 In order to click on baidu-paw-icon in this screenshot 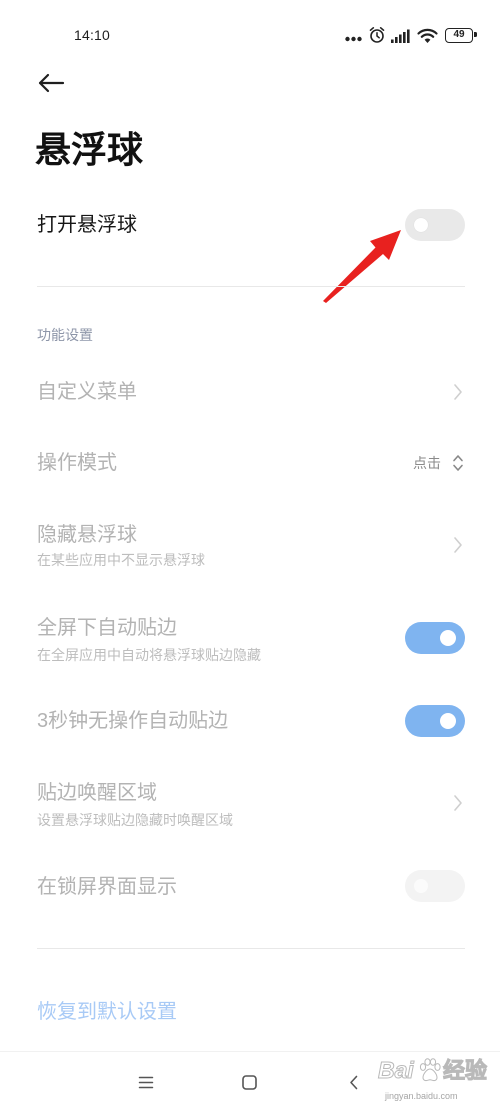, I will do `click(430, 1070)`.